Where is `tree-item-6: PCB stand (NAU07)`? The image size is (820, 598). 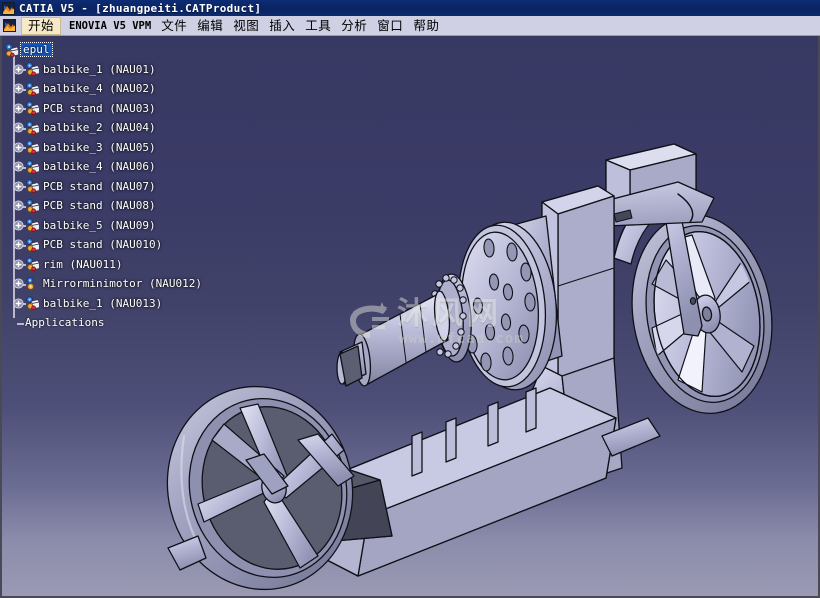
tree-item-6: PCB stand (NAU07) is located at coordinates (104, 187).